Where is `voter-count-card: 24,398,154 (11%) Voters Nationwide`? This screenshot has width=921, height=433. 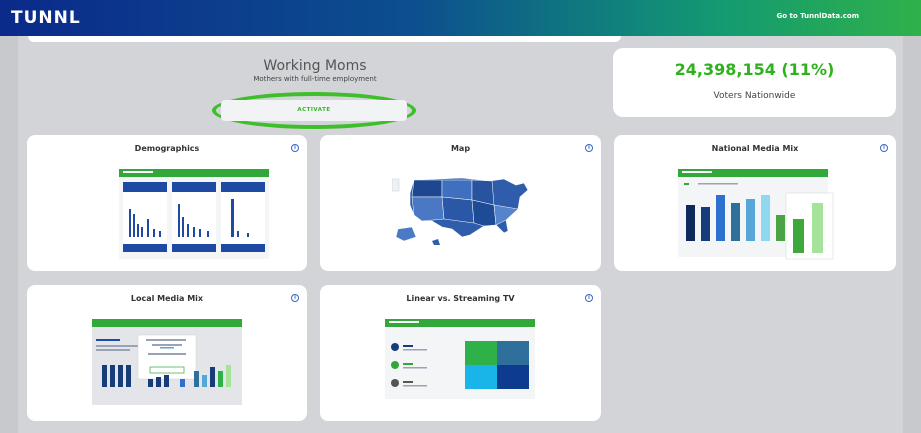 voter-count-card: 24,398,154 (11%) Voters Nationwide is located at coordinates (754, 82).